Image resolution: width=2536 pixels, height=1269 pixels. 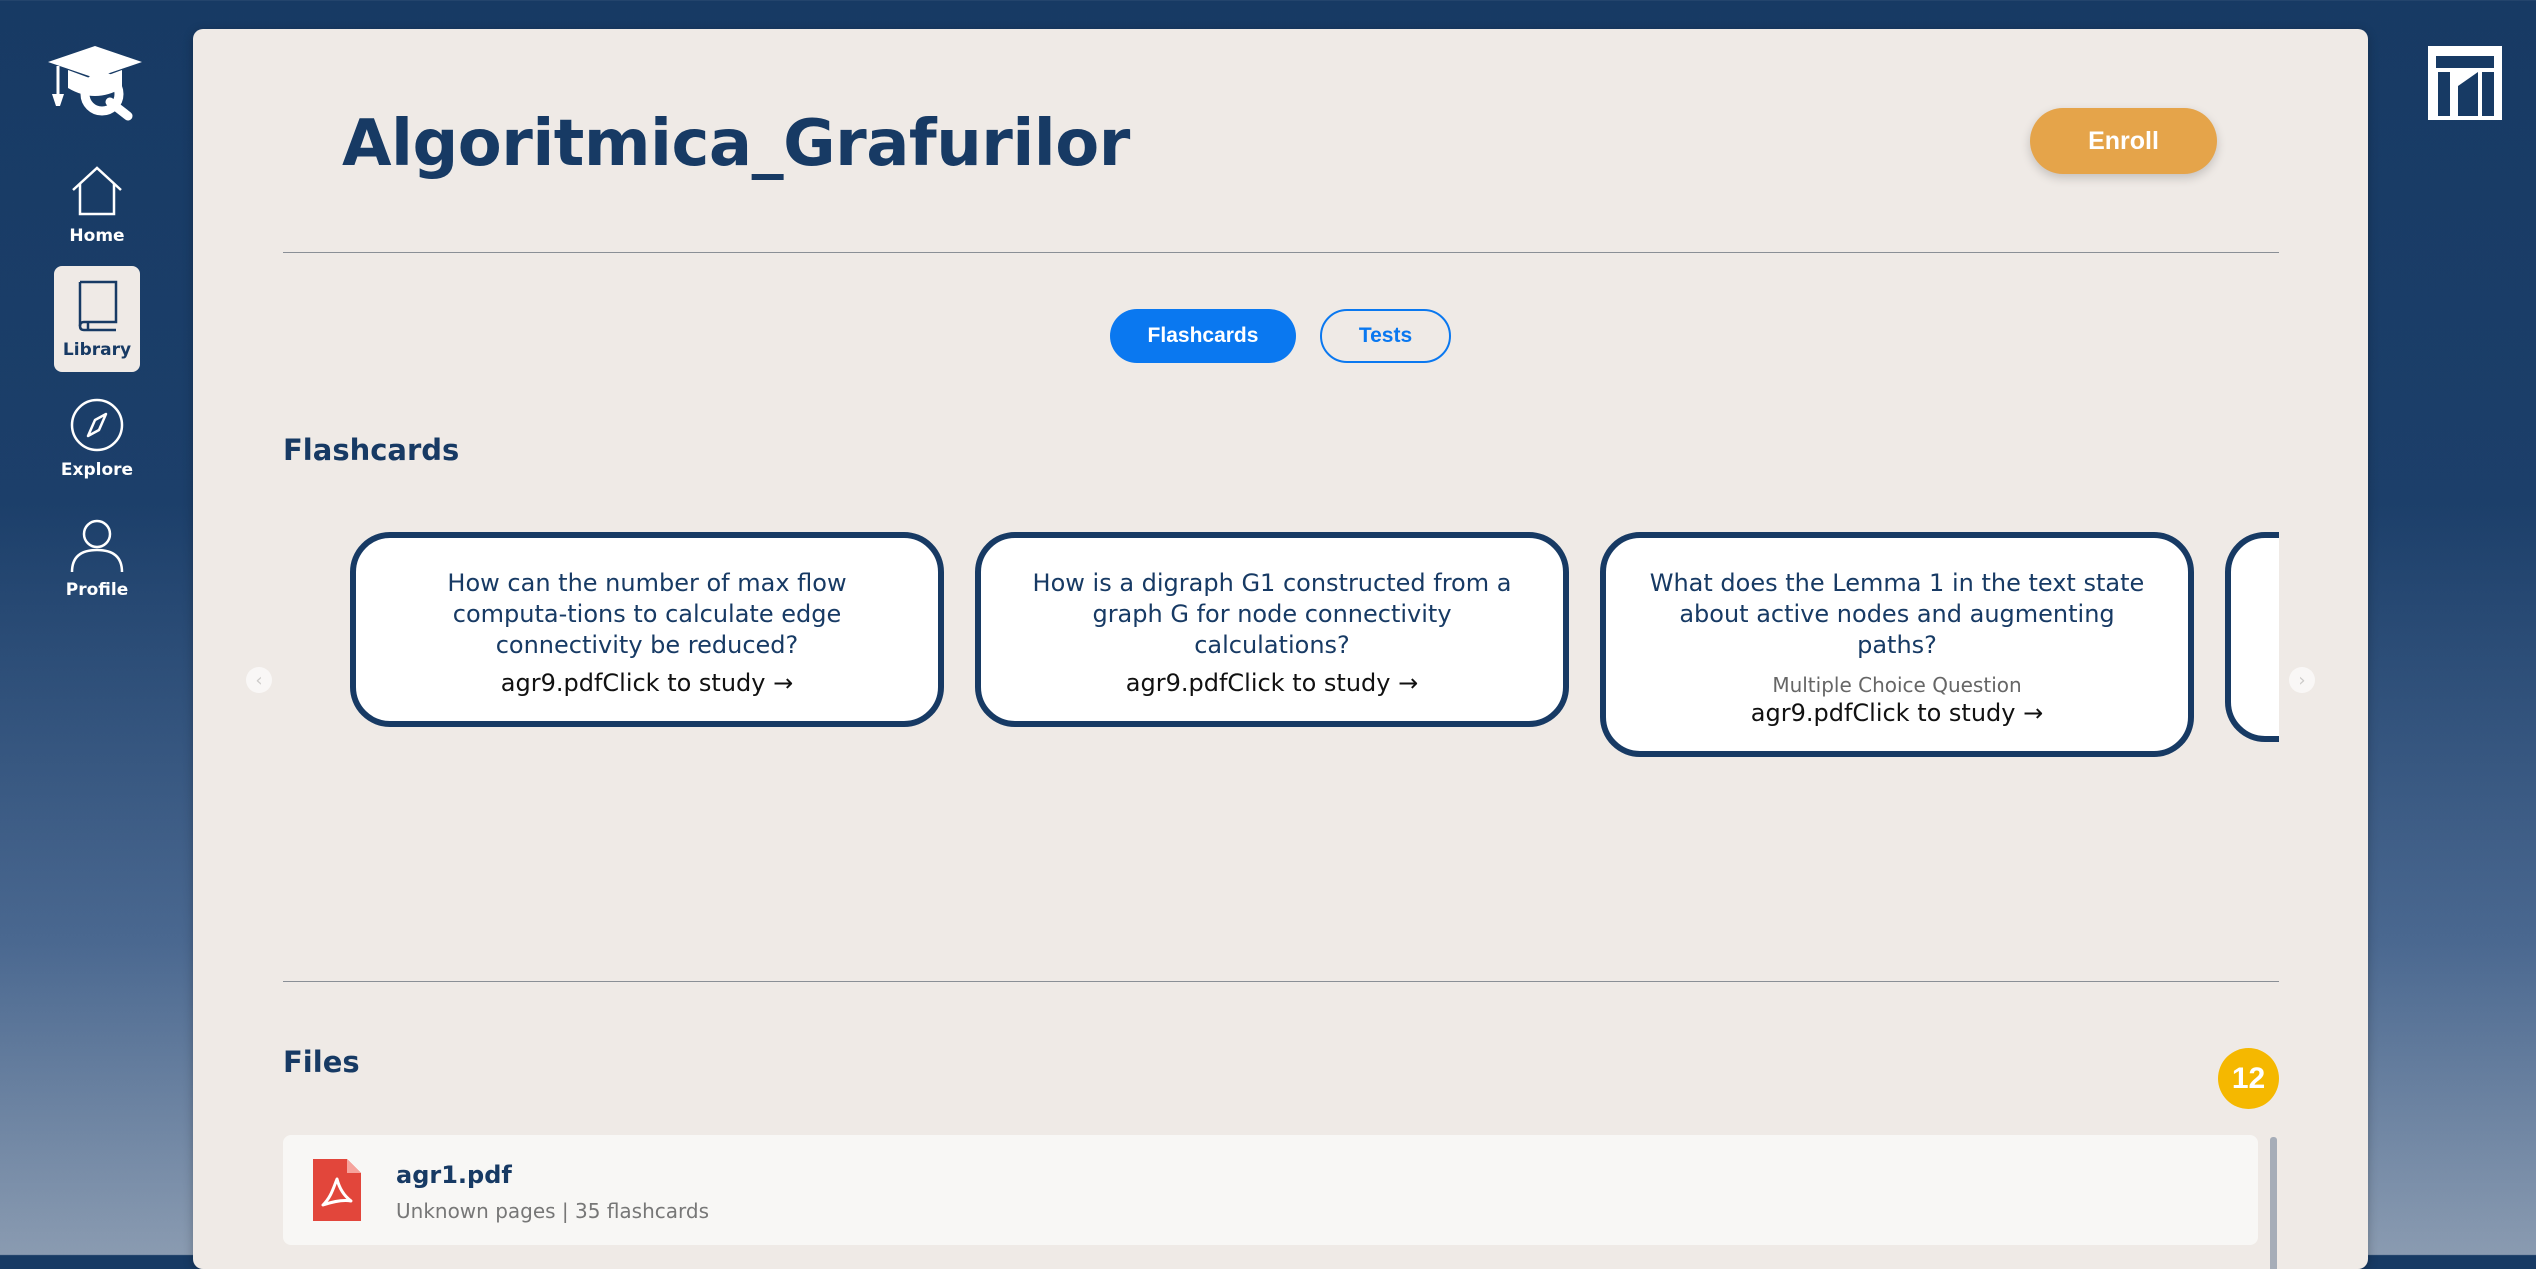 I want to click on home-icon, so click(x=97, y=191).